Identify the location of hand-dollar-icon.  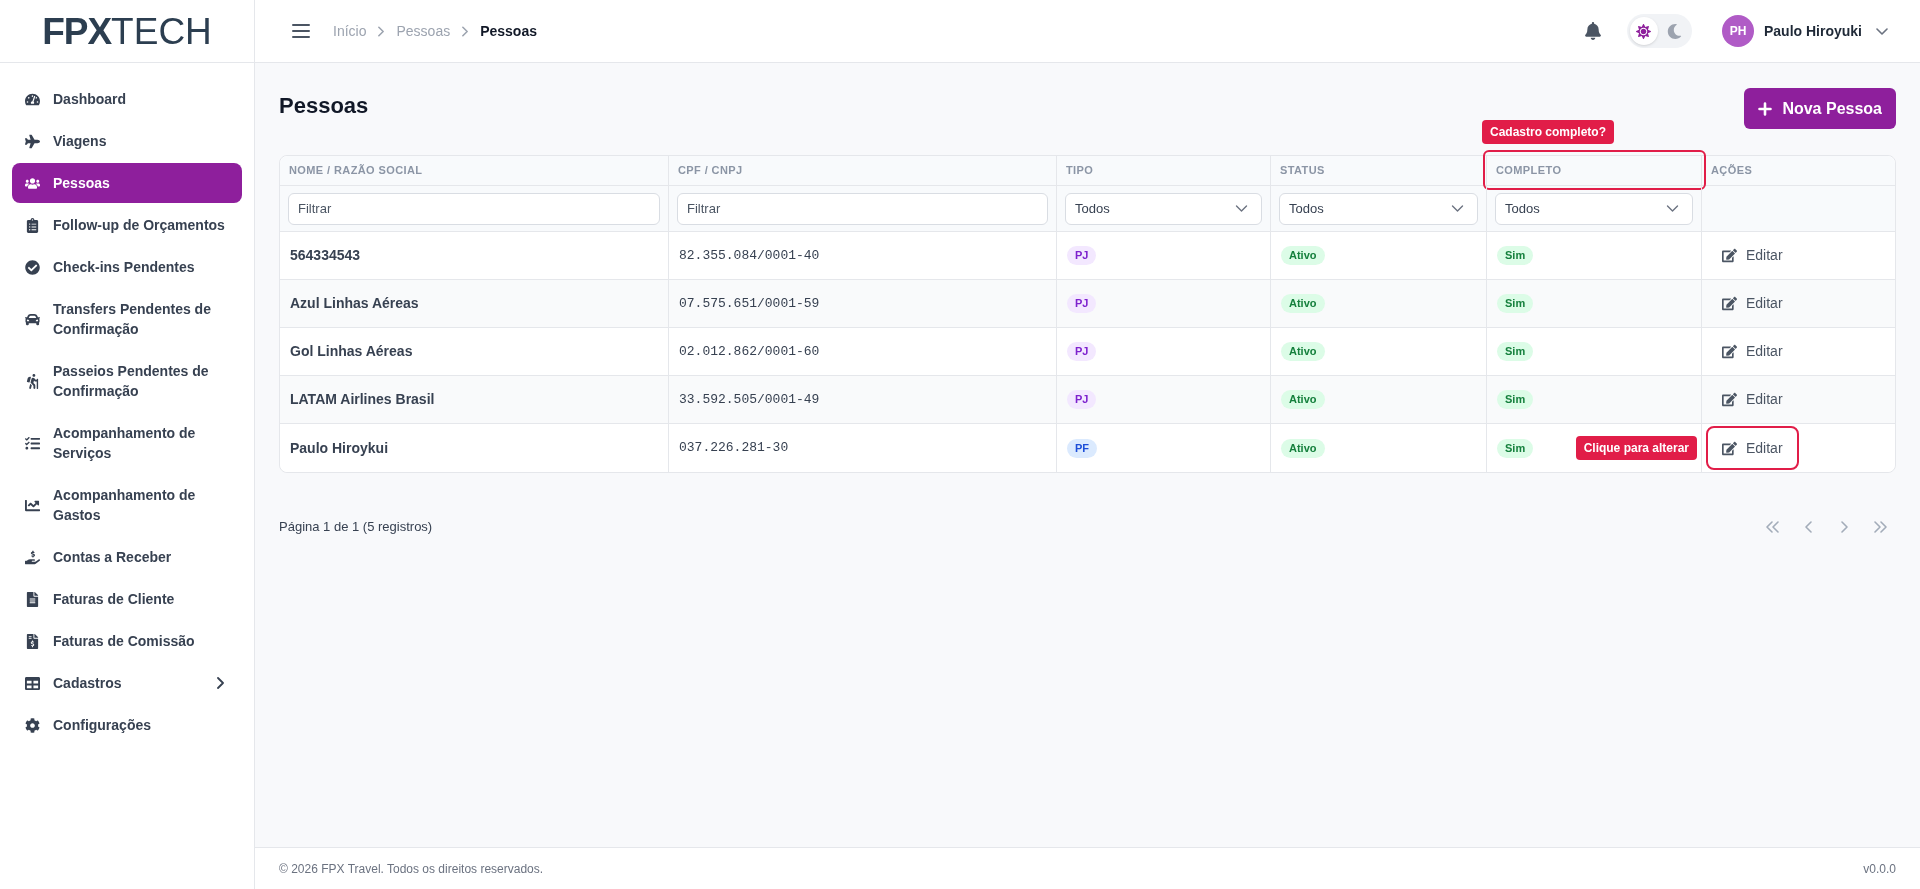
(32, 557).